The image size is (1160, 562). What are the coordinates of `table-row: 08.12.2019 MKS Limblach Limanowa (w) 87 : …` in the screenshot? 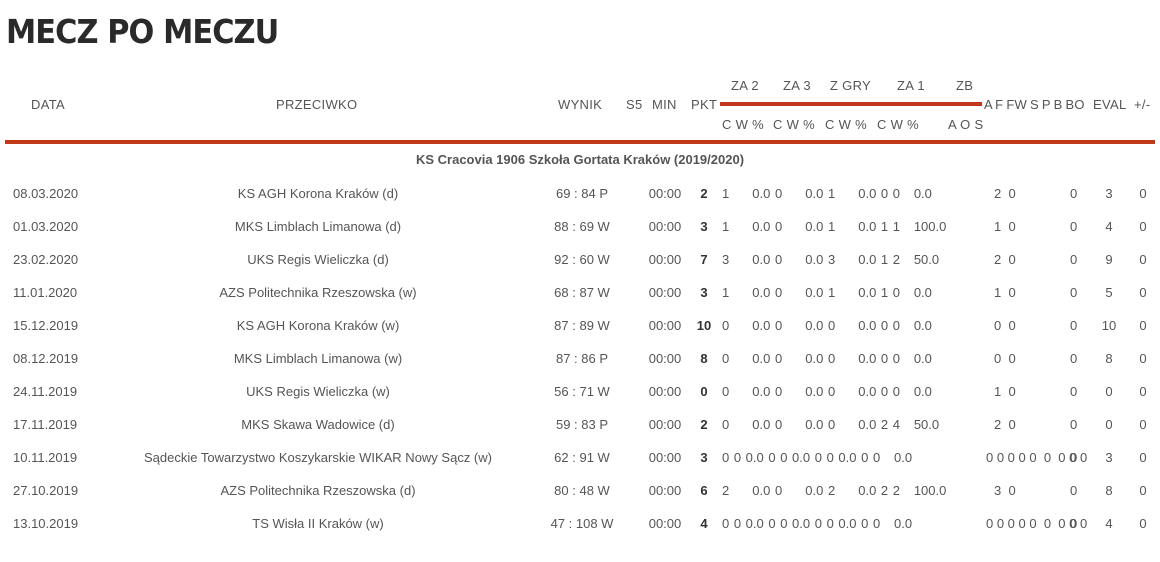 It's located at (580, 361).